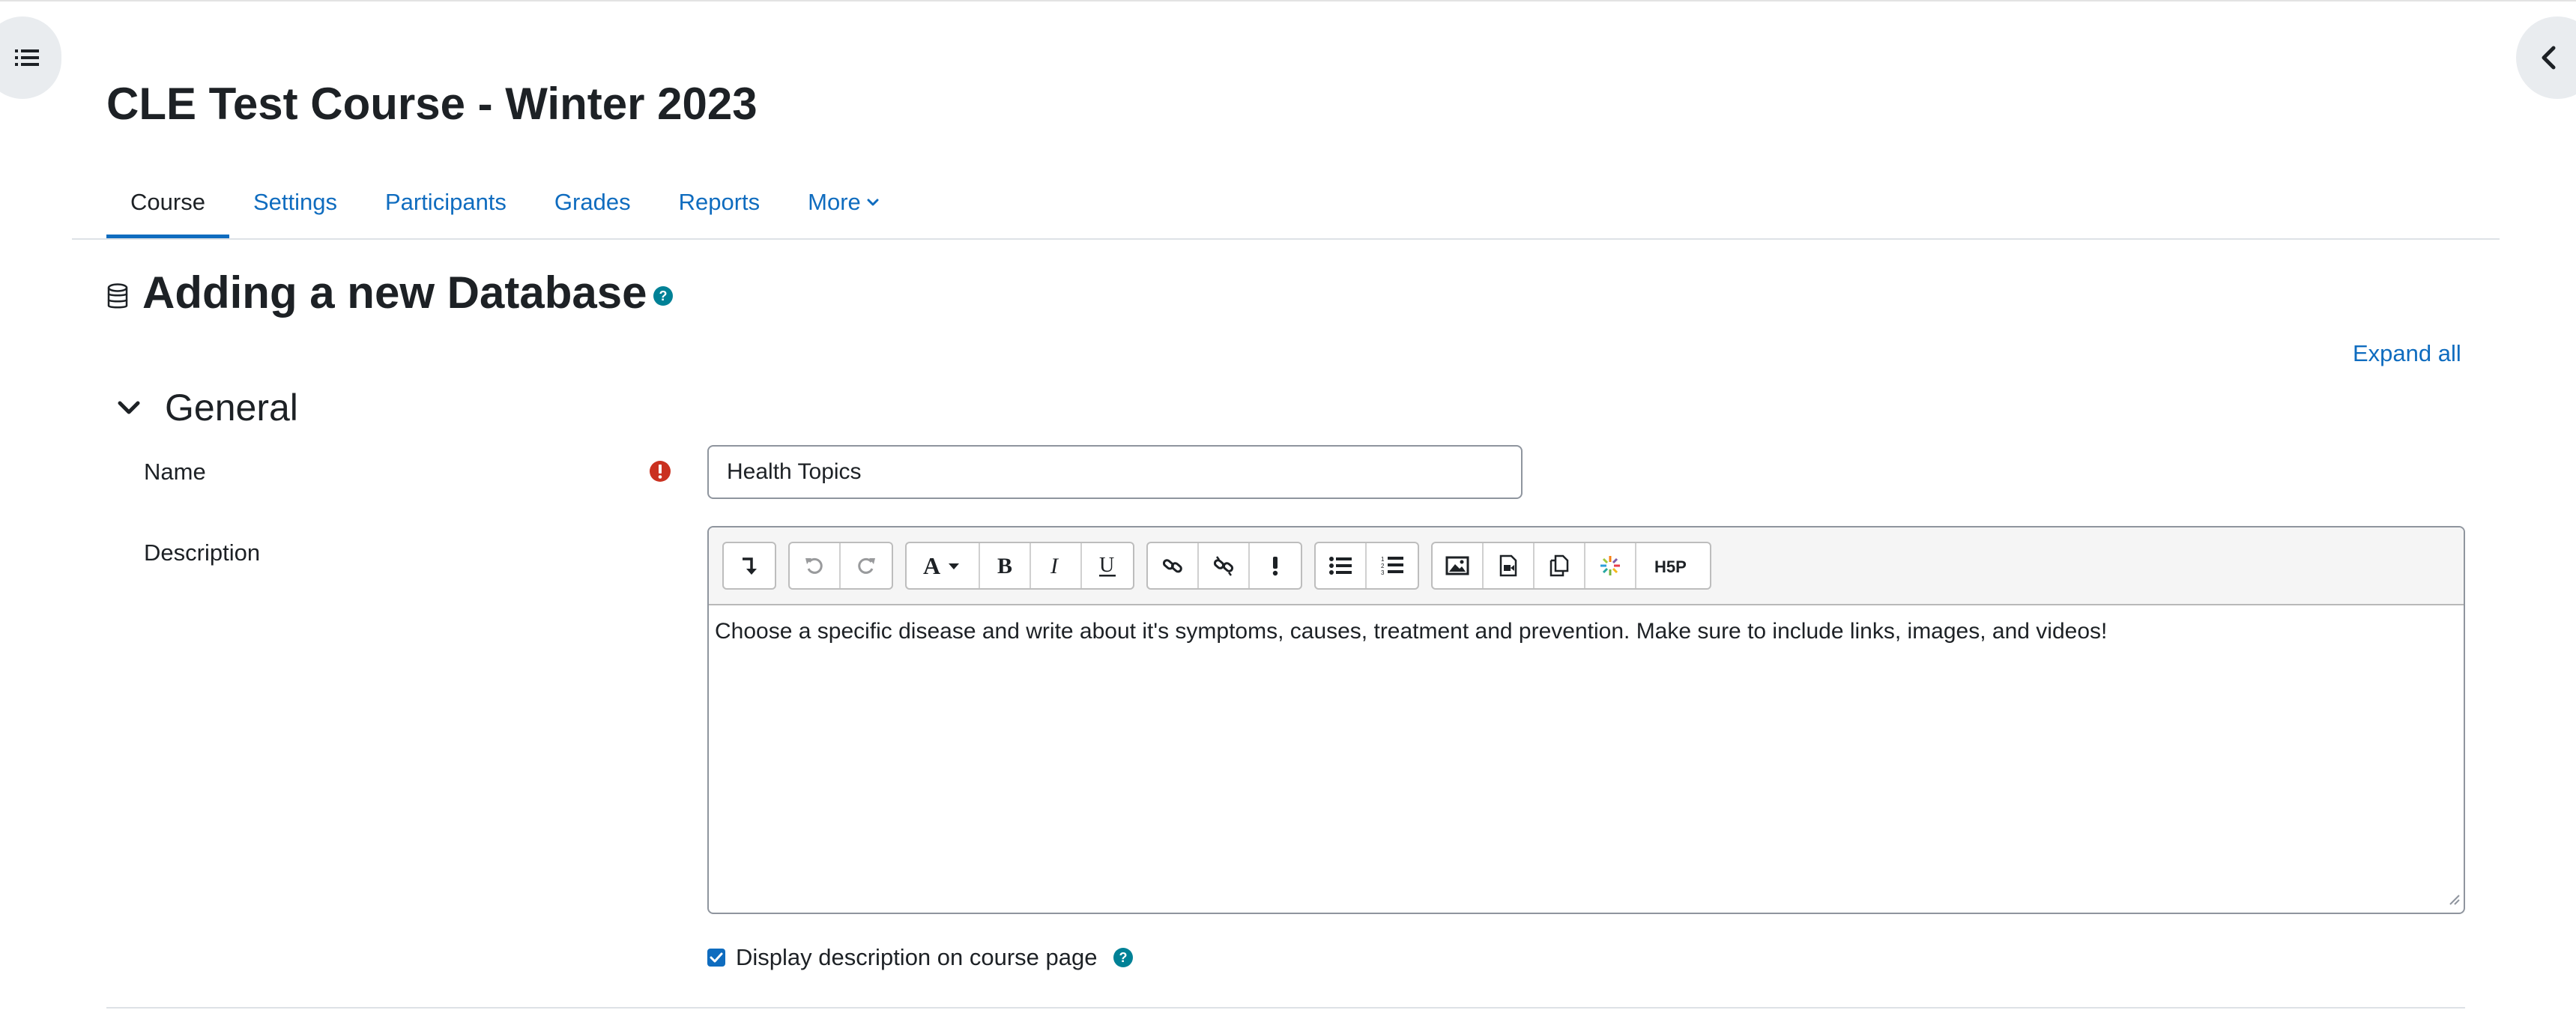 This screenshot has height=1010, width=2576. Describe the element at coordinates (202, 552) in the screenshot. I see `description-label: Description` at that location.